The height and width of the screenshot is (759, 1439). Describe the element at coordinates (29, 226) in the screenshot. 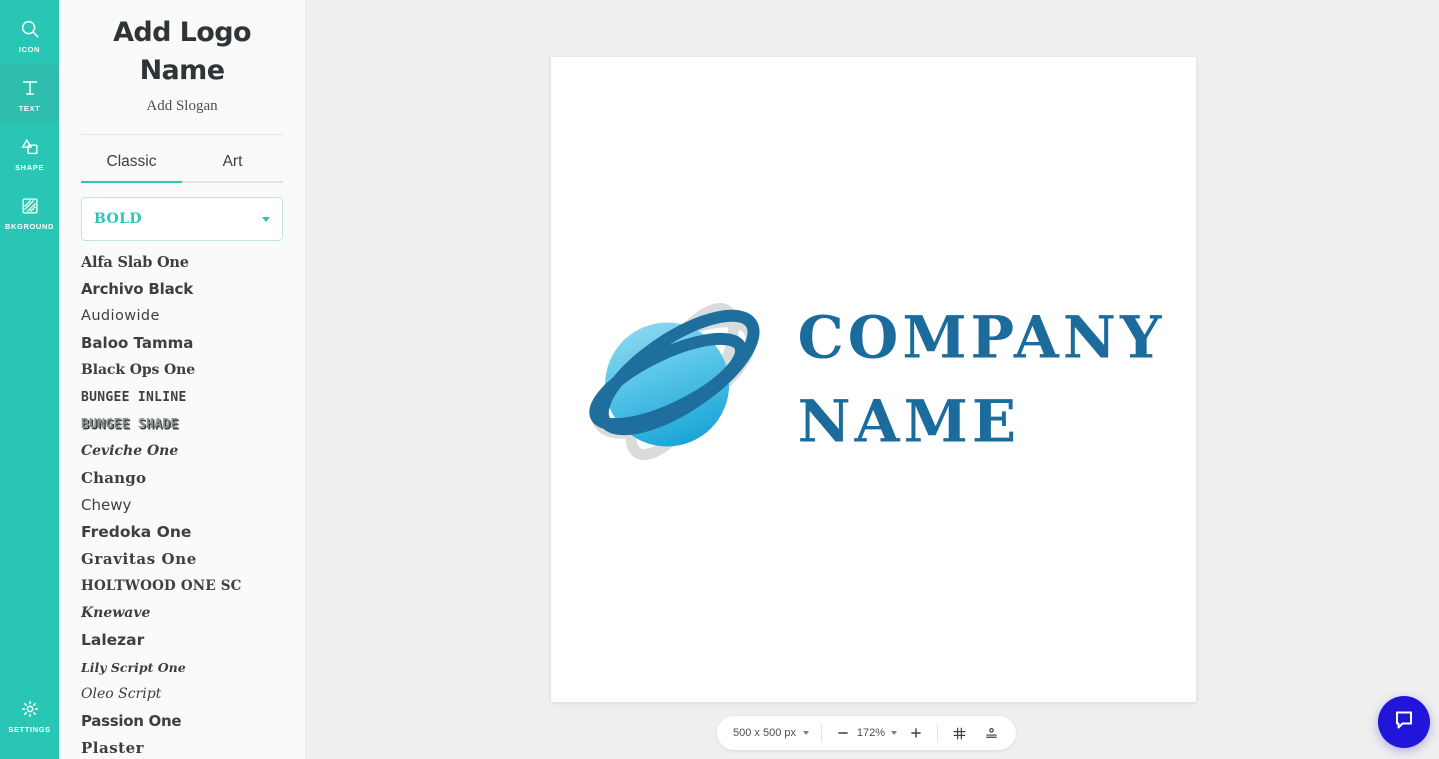

I see `sidebar-item-bkground-label: BKGROUND` at that location.